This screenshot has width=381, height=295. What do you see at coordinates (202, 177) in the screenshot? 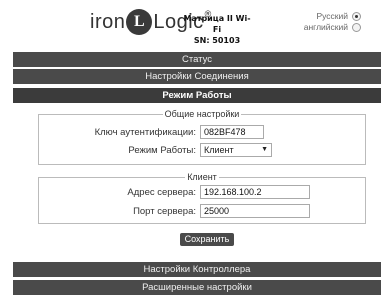
I see `client-legend: Клиент` at bounding box center [202, 177].